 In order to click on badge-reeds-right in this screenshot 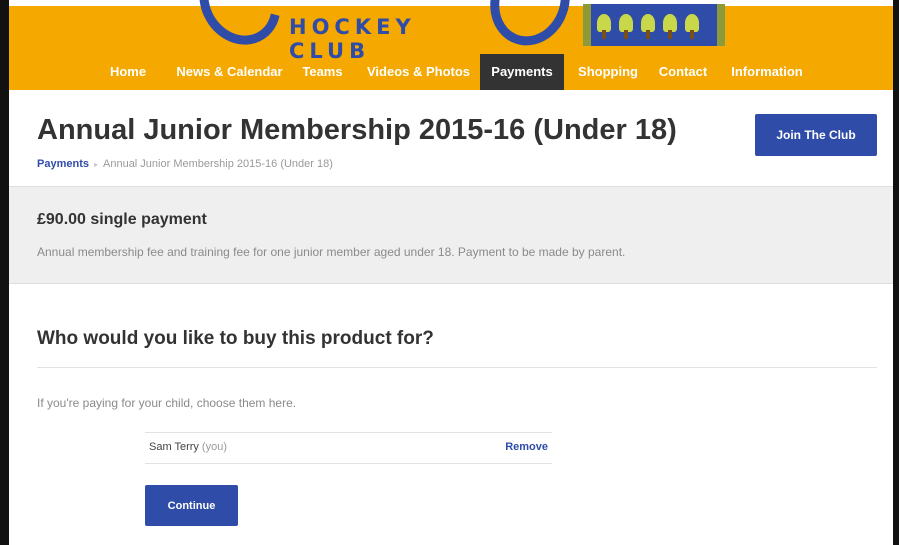, I will do `click(721, 25)`.